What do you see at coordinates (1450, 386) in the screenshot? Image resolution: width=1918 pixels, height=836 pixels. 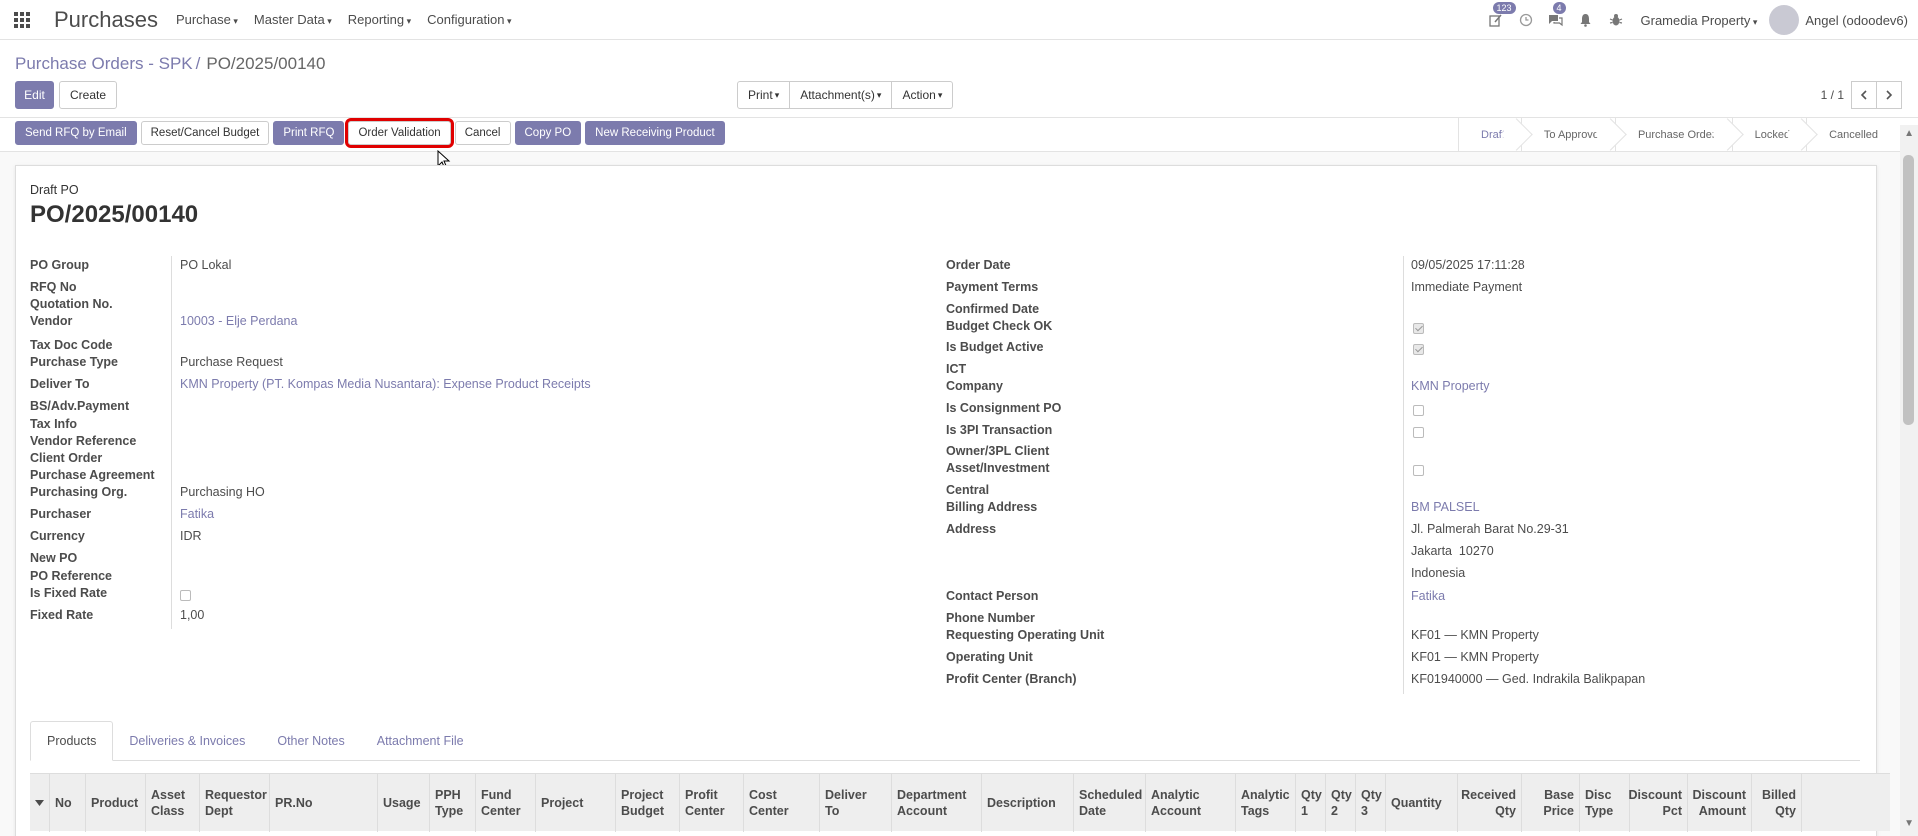 I see `company-link: KMN Property` at bounding box center [1450, 386].